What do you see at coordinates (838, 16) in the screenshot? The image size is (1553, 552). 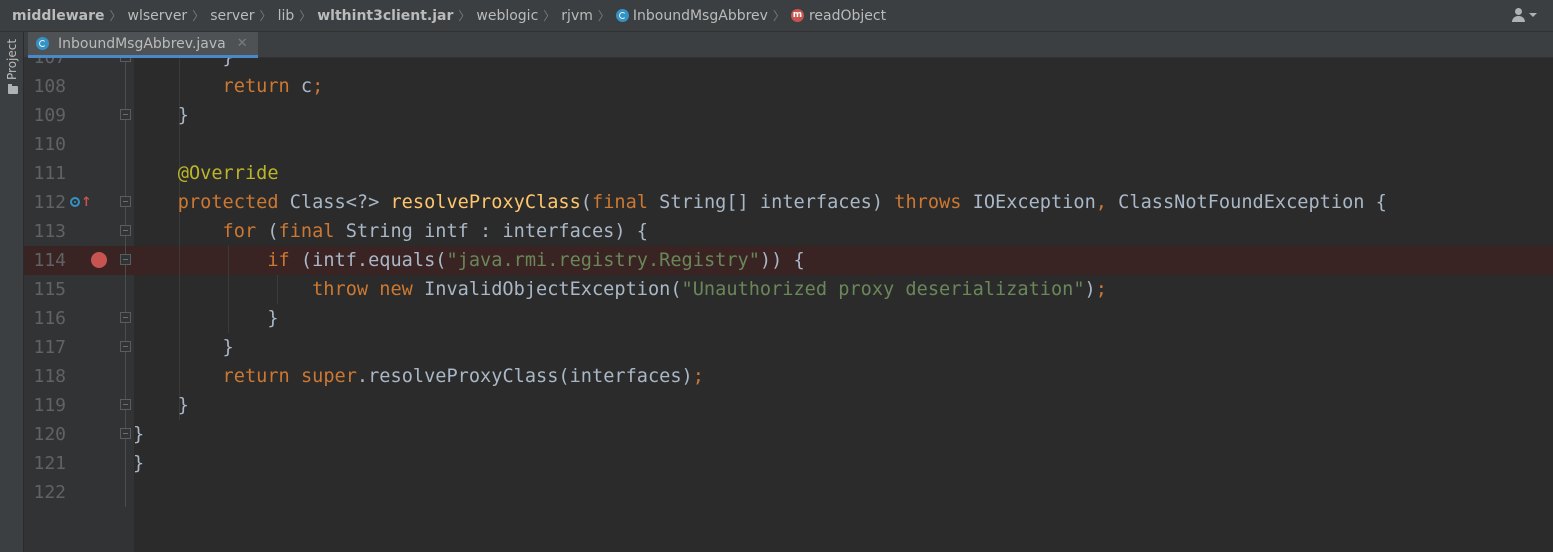 I see `breadcrumb-item: m readObject` at bounding box center [838, 16].